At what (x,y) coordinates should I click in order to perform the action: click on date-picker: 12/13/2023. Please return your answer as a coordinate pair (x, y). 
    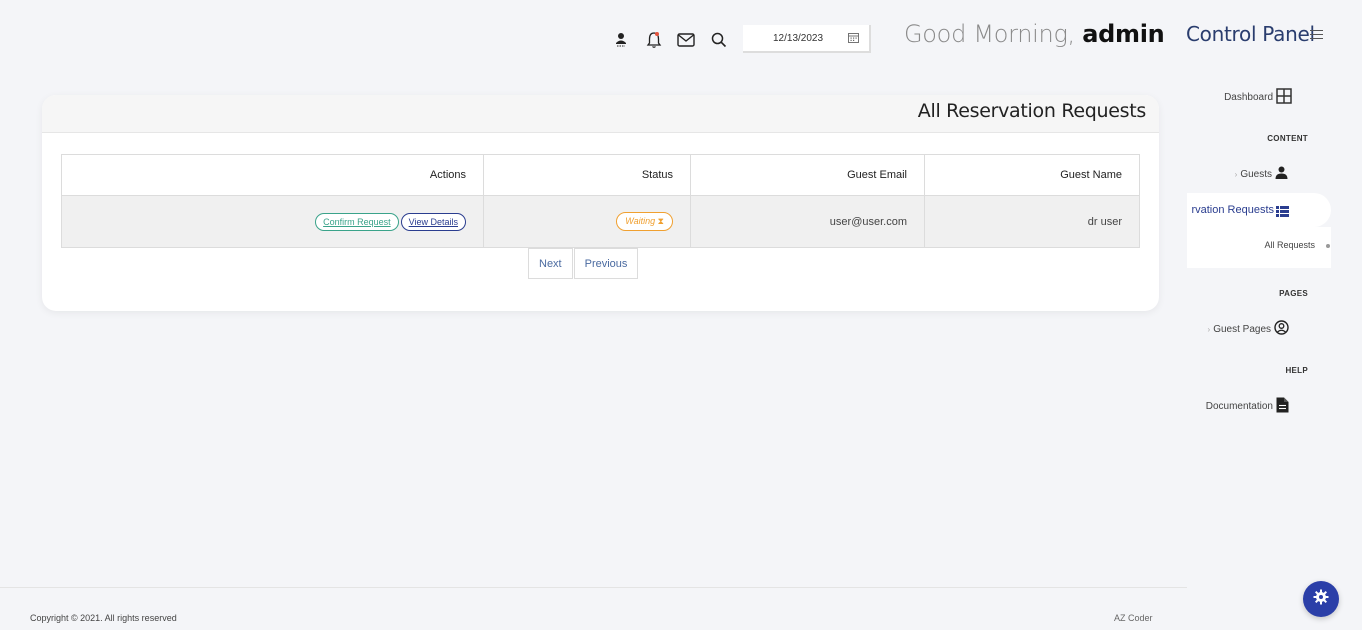
    Looking at the image, I should click on (807, 39).